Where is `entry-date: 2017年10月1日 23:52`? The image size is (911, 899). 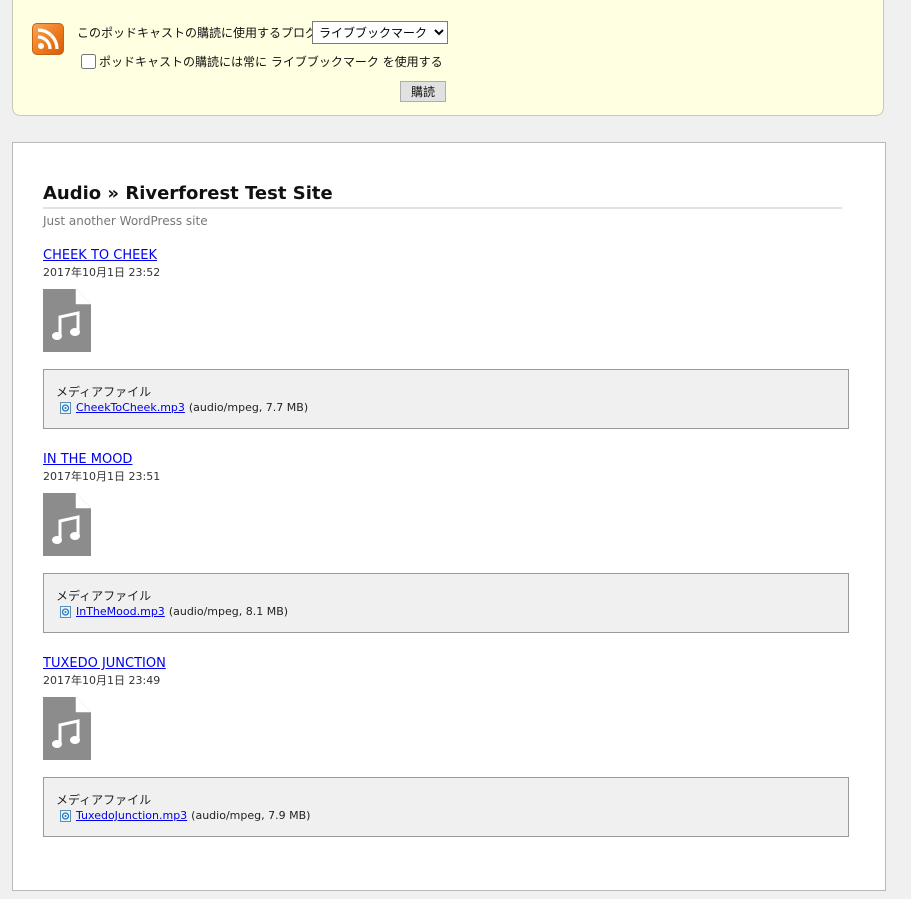
entry-date: 2017年10月1日 23:52 is located at coordinates (102, 272).